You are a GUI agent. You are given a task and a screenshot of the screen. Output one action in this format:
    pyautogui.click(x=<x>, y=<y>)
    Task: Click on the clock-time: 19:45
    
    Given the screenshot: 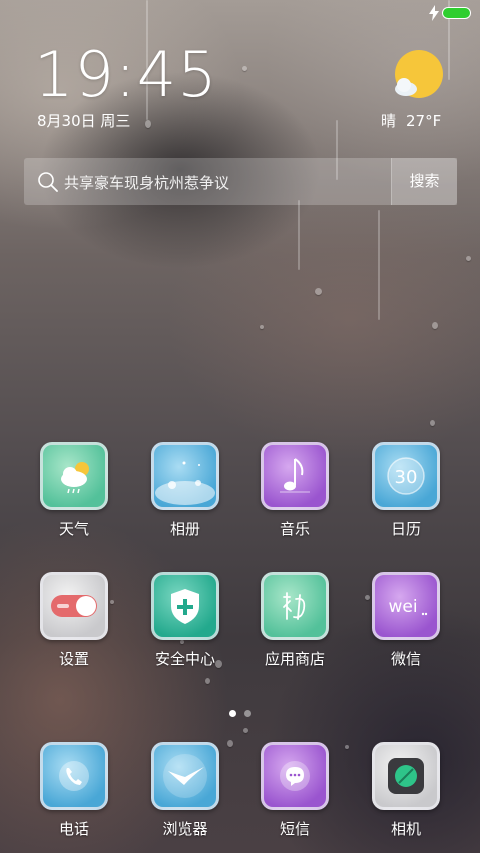 What is the action you would take?
    pyautogui.click(x=126, y=75)
    